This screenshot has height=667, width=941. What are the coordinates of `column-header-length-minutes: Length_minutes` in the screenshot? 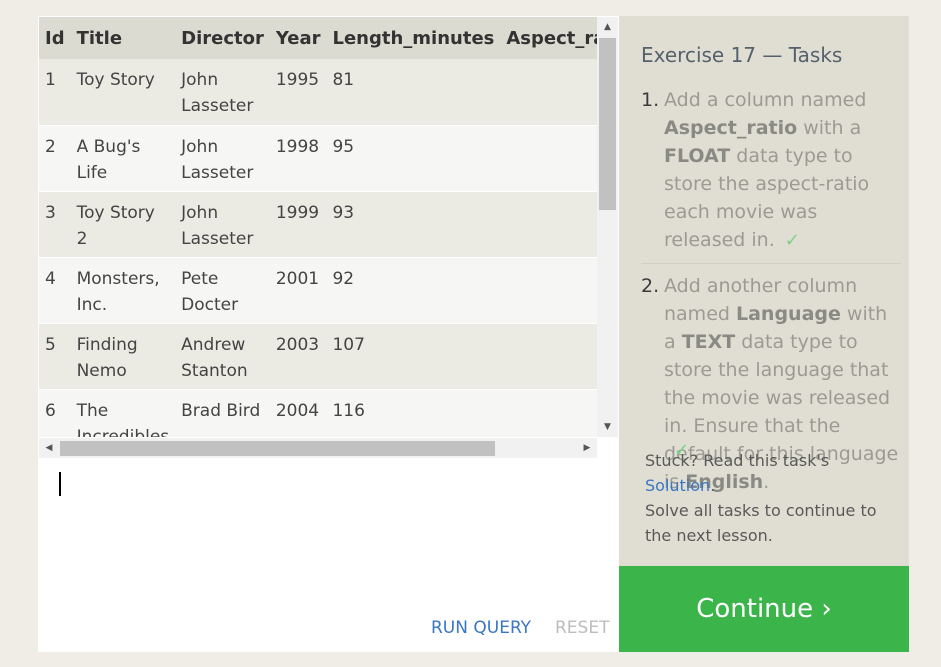 It's located at (413, 38).